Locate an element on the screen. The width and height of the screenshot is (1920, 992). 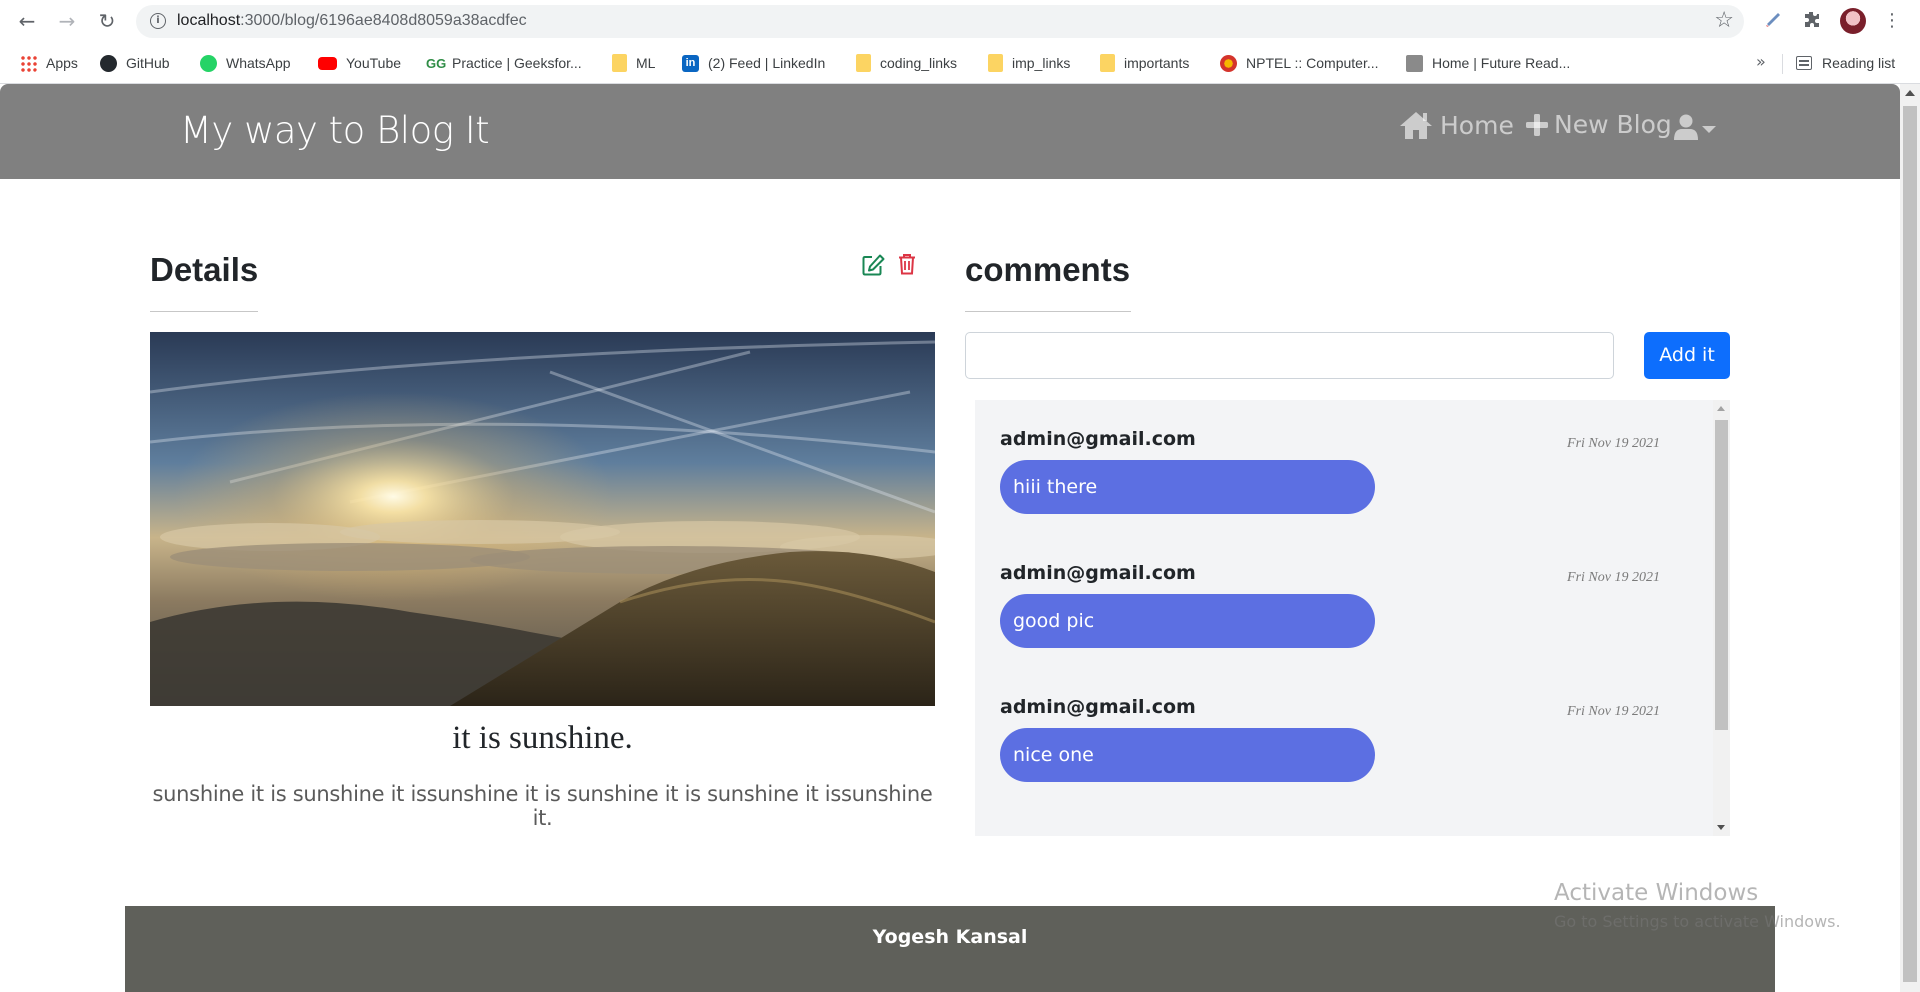
edit-icon is located at coordinates (873, 265).